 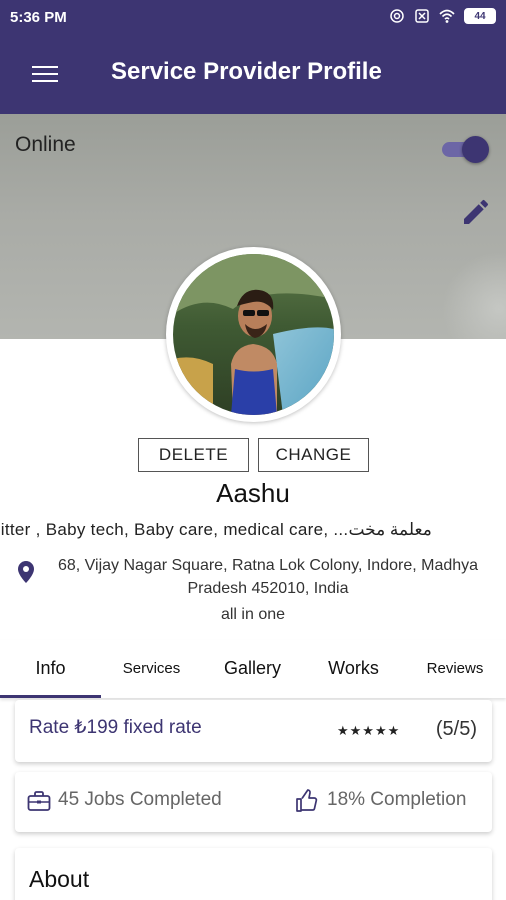 I want to click on rating-stars: ★★★★★, so click(x=369, y=730).